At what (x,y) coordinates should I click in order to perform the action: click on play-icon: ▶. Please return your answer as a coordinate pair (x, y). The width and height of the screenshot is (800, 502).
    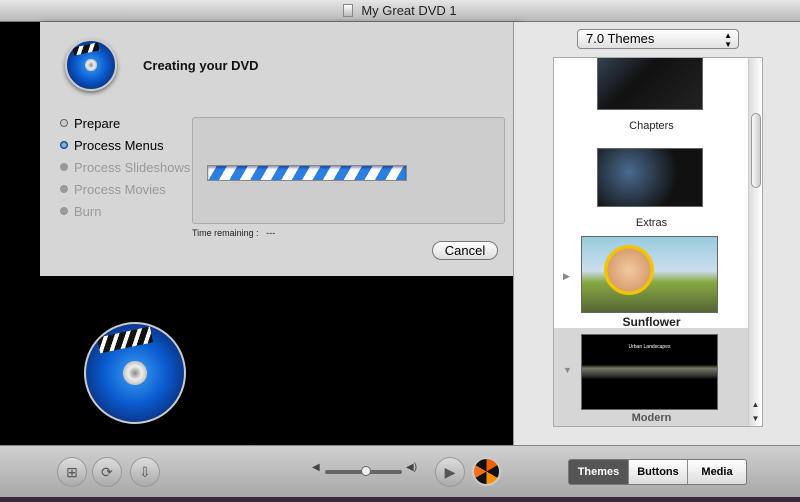
    Looking at the image, I should click on (450, 472).